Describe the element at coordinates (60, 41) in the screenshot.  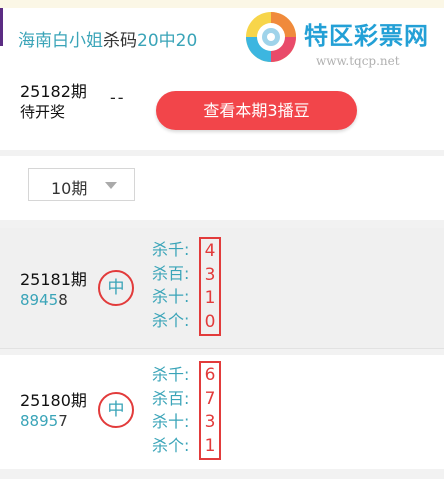
I see `title-blue: 海南白小姐` at that location.